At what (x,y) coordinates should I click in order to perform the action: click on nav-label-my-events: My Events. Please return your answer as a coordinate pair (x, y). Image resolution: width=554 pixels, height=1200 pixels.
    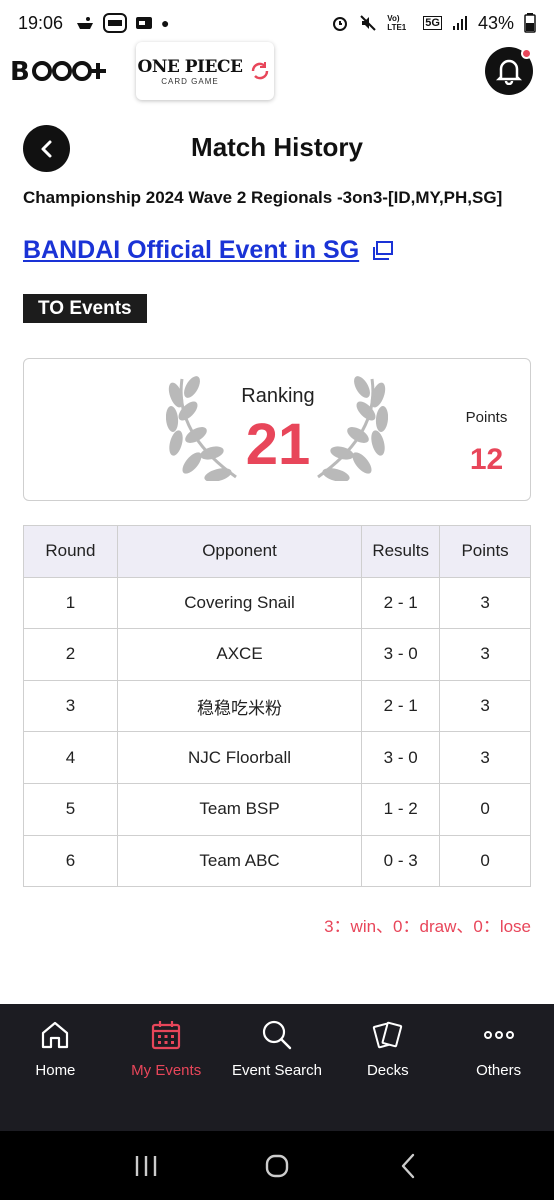
    Looking at the image, I should click on (166, 1070).